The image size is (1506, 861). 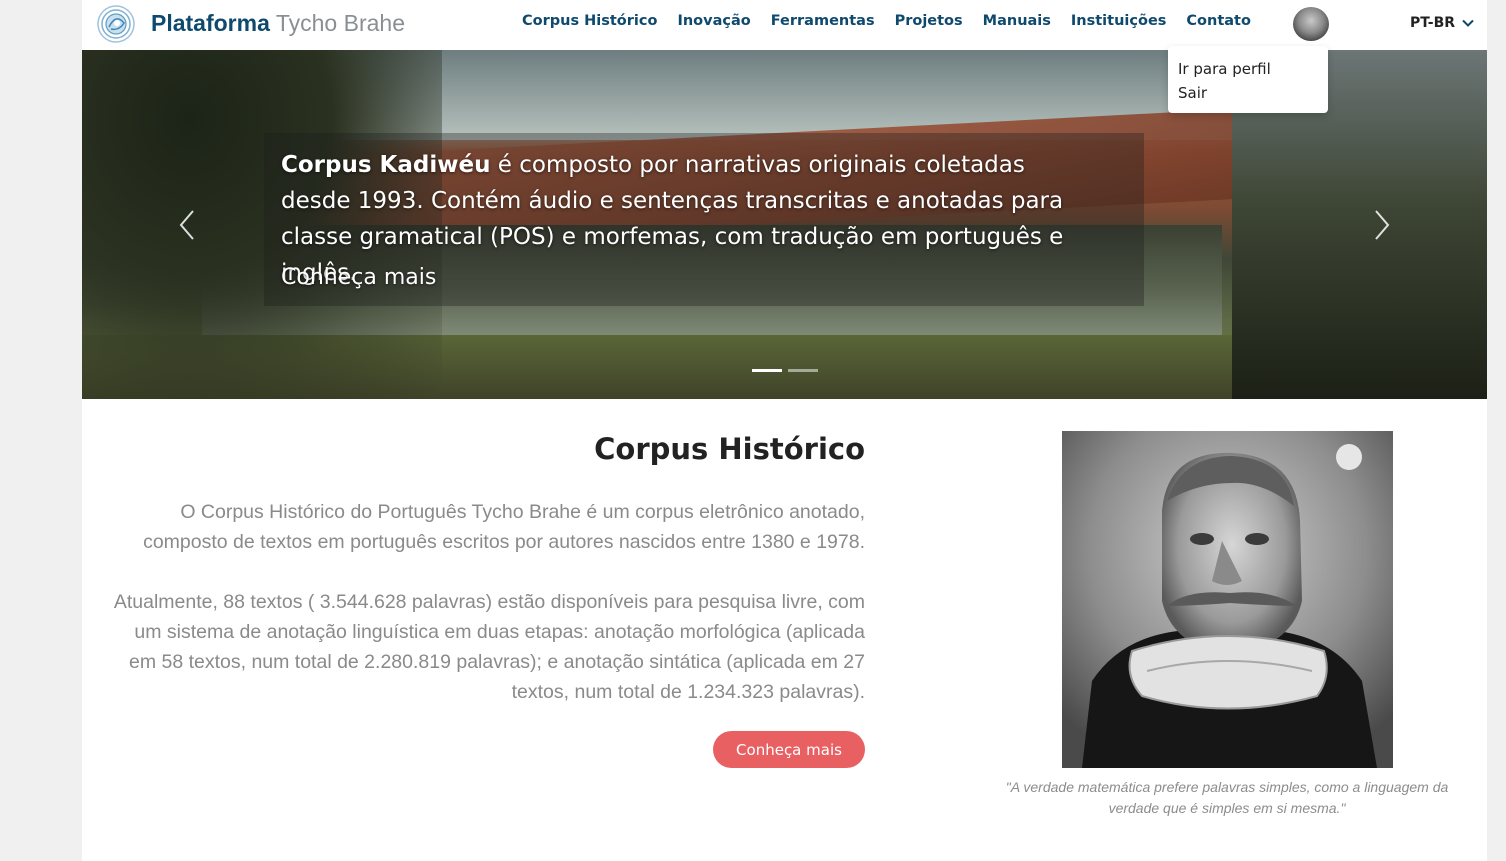 I want to click on brand-name-bold: Plataforma, so click(x=210, y=23).